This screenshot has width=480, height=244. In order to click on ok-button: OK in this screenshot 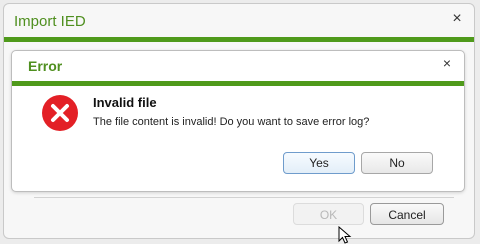, I will do `click(328, 214)`.